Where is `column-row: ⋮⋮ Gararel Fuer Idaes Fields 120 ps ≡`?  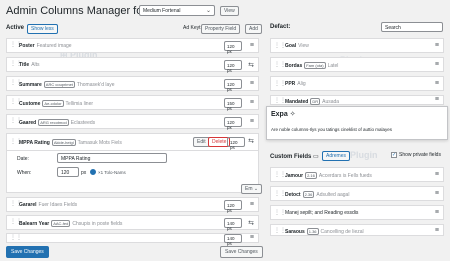
column-row: ⋮⋮ Gararel Fuer Idaes Fields 120 ps ≡ is located at coordinates (132, 205).